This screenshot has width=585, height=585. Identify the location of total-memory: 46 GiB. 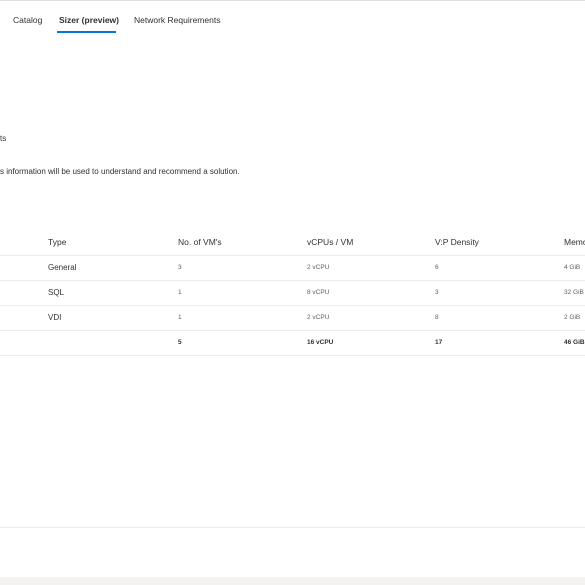
(574, 342).